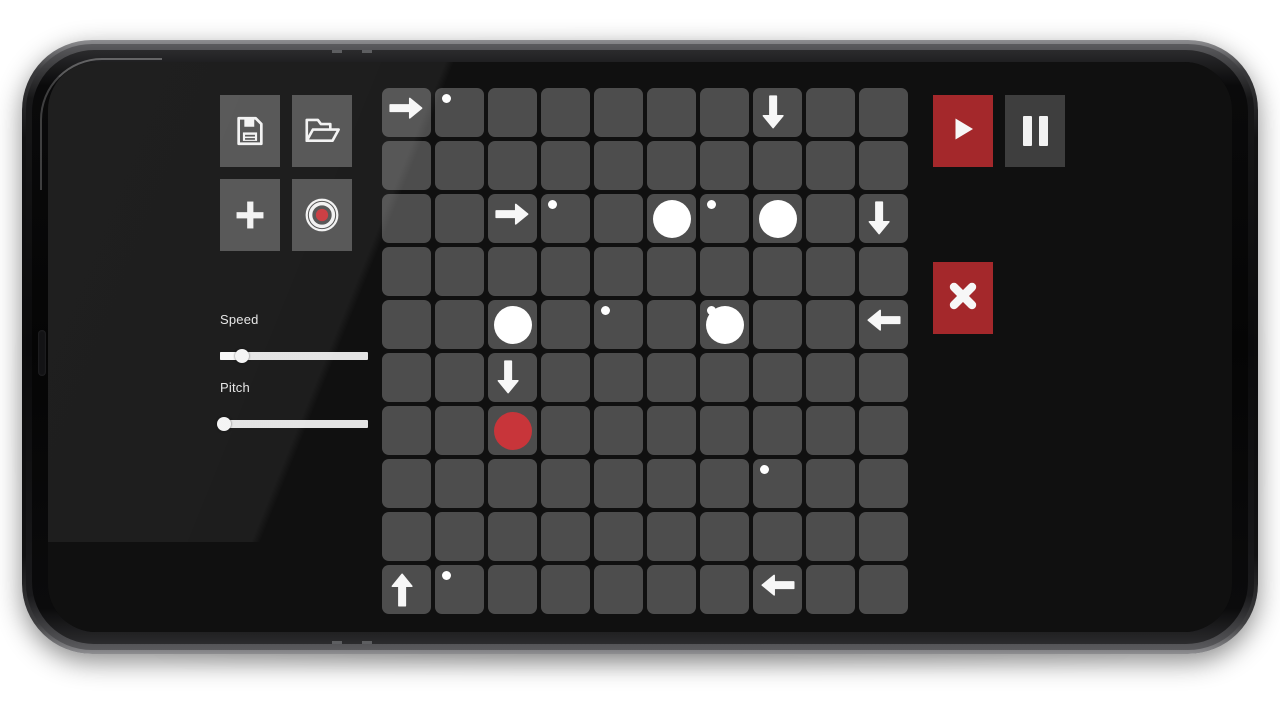  I want to click on pause-button, so click(1035, 131).